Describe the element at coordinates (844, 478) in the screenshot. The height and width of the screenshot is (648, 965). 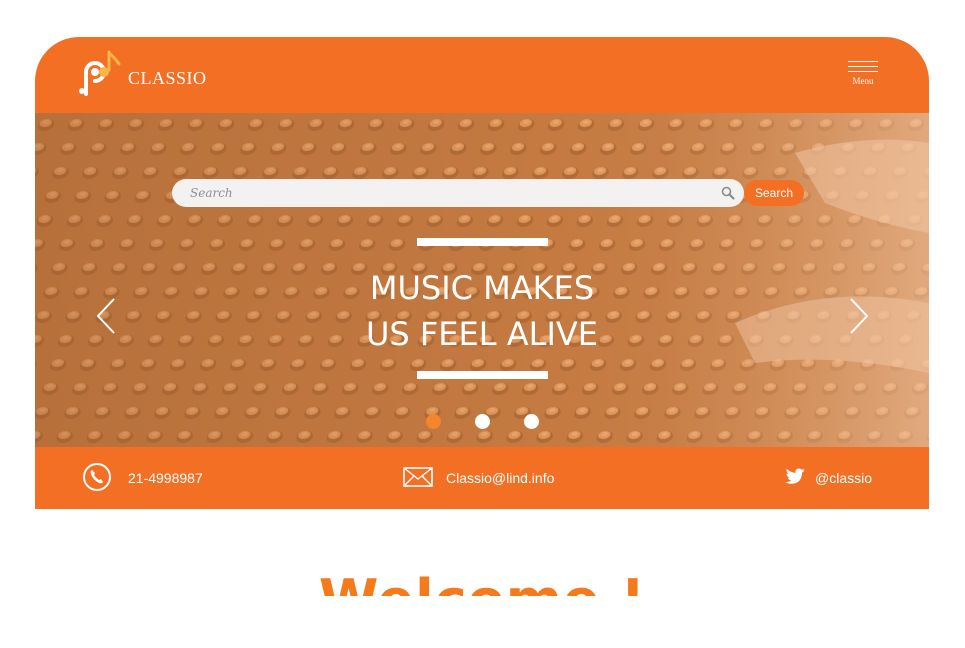
I see `twitter-handle: @classio` at that location.